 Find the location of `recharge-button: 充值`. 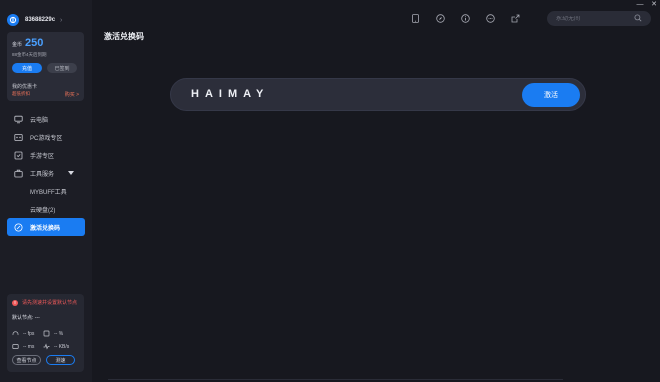

recharge-button: 充值 is located at coordinates (27, 68).